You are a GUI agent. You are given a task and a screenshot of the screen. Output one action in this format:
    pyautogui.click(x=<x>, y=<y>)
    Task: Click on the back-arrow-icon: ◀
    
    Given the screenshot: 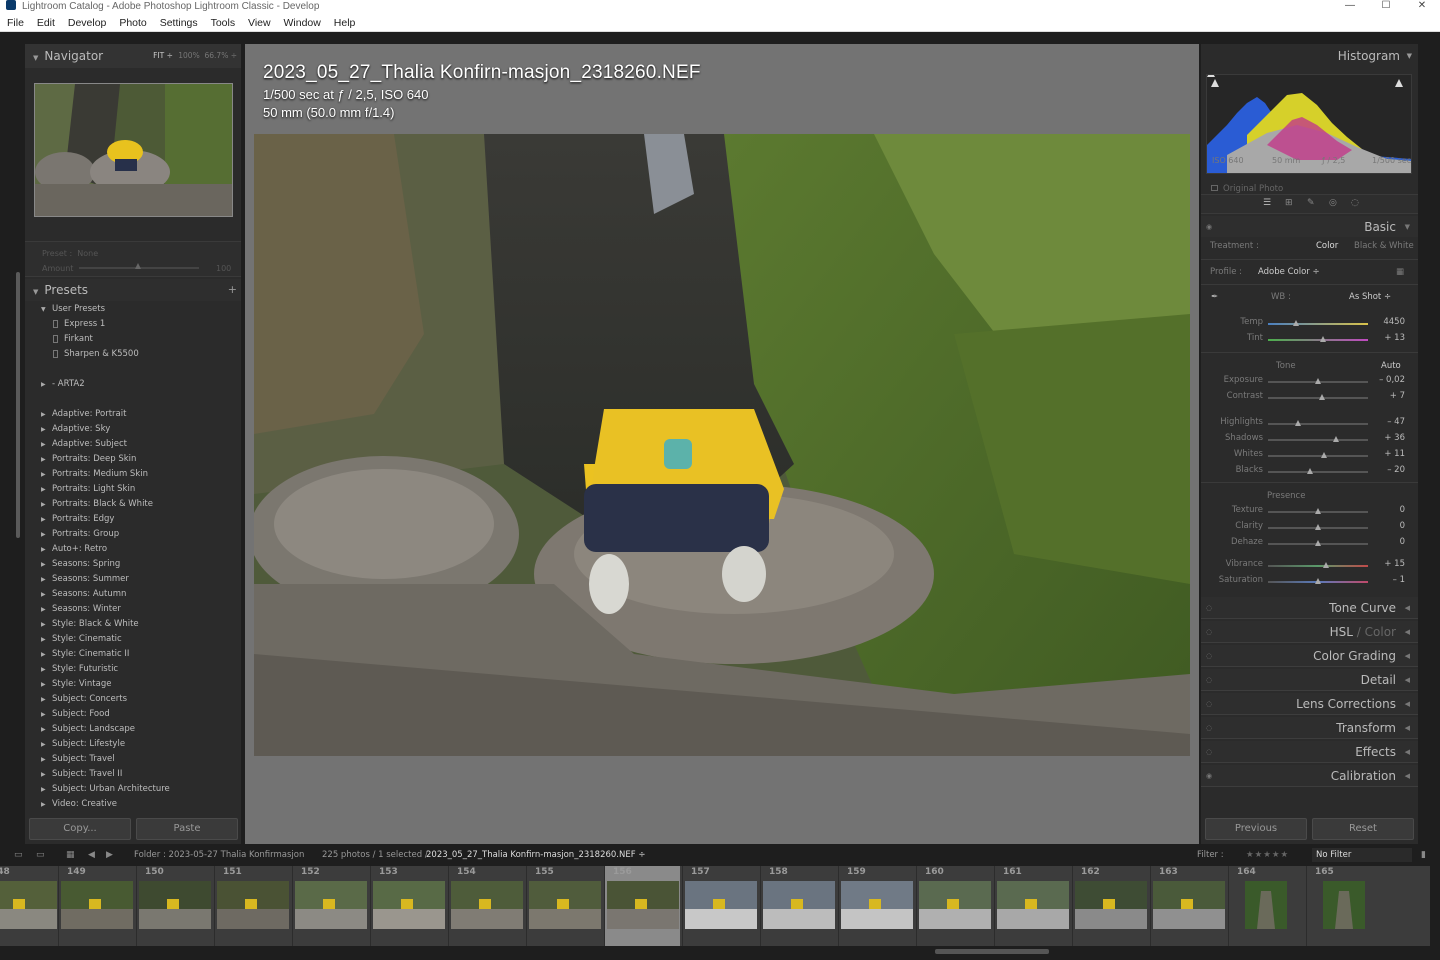 What is the action you would take?
    pyautogui.click(x=91, y=855)
    